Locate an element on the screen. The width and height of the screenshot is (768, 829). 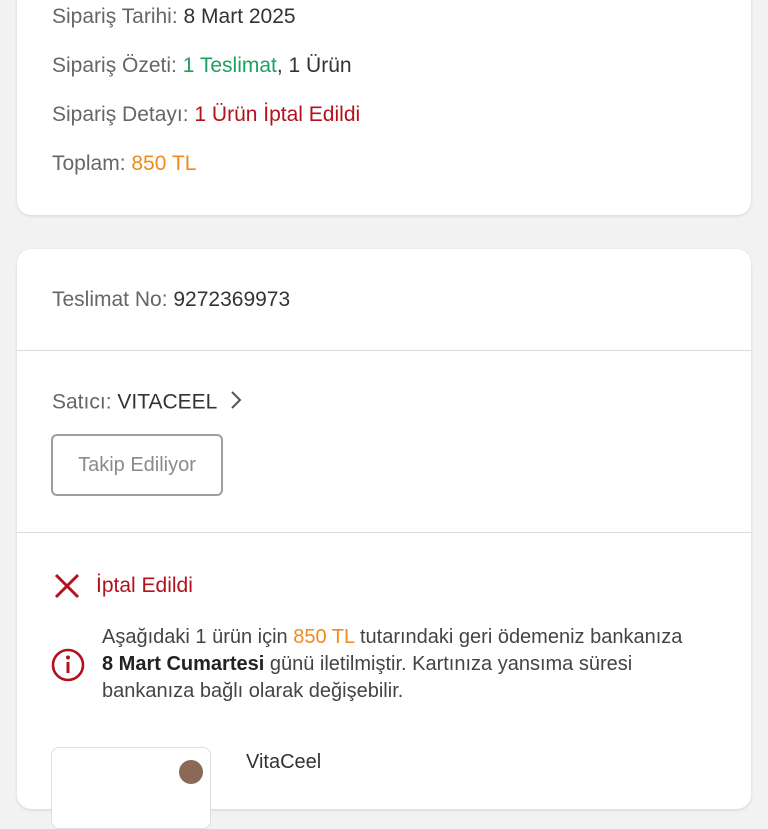
delivery-number-row: Teslimat No: 9272369973 is located at coordinates (171, 300).